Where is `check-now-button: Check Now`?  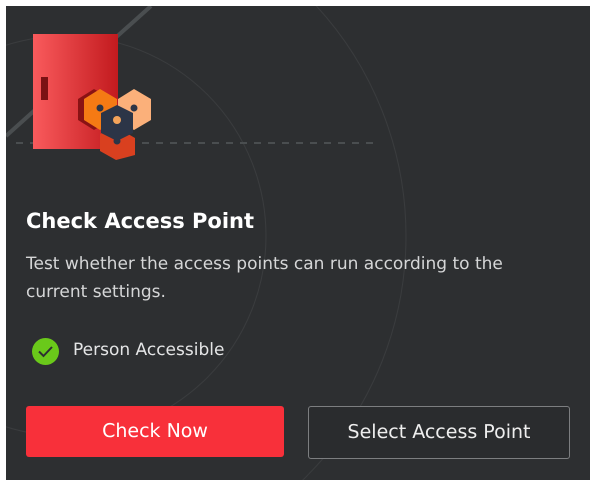 check-now-button: Check Now is located at coordinates (155, 431).